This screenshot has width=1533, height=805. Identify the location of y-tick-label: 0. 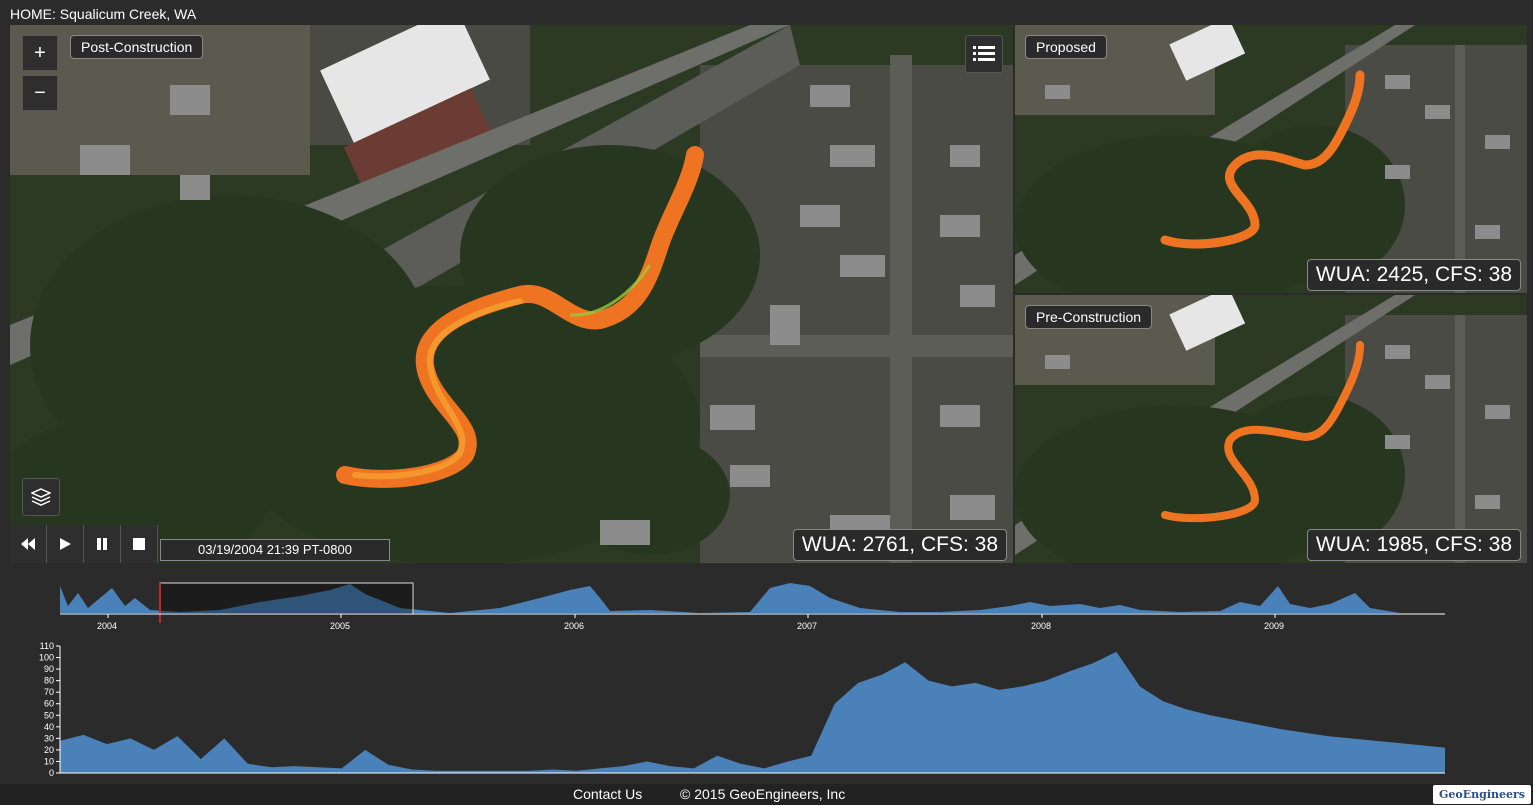
(51, 773).